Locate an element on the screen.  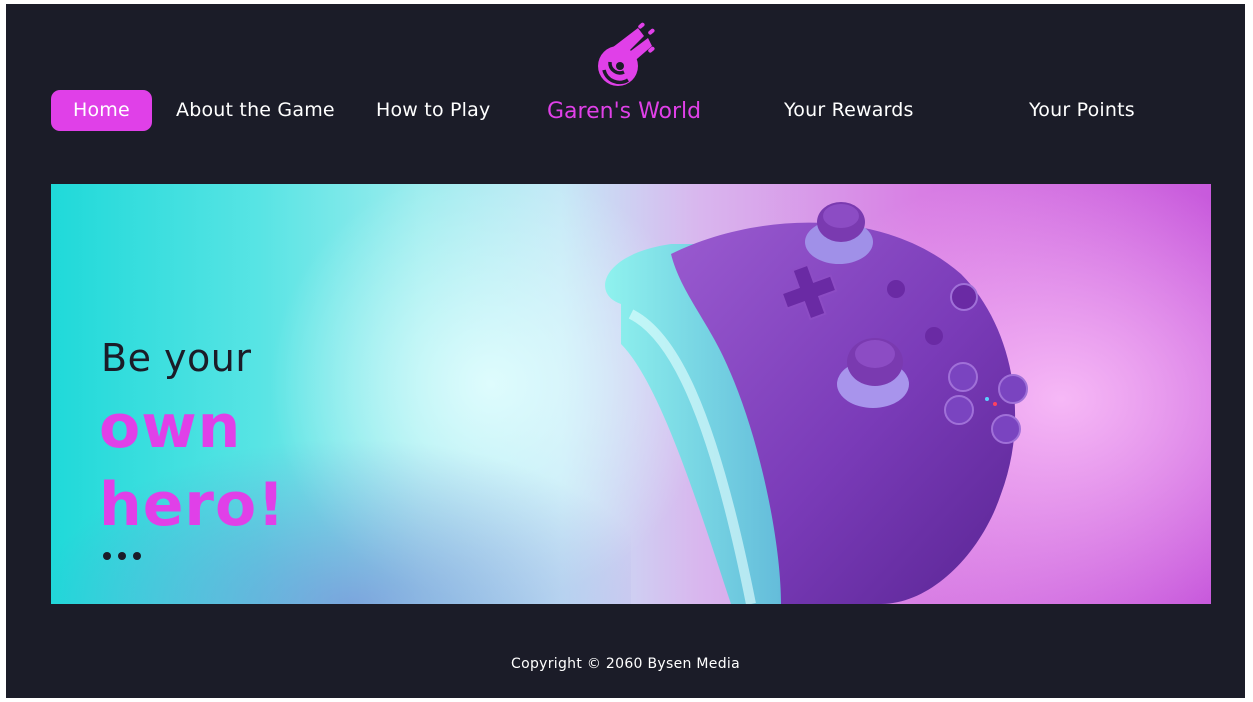
footer-copyright: Copyright © 2060 Bysen Media is located at coordinates (625, 664).